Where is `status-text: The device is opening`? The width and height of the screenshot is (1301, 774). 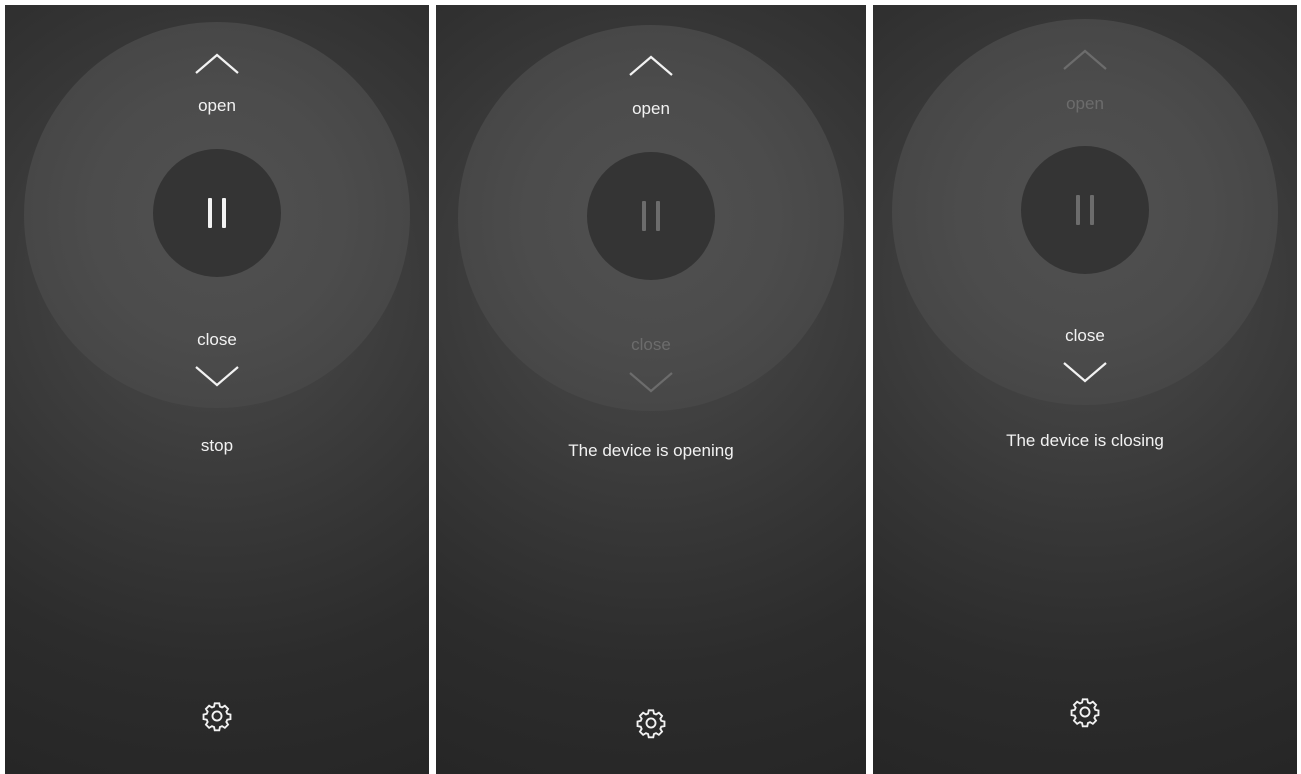
status-text: The device is opening is located at coordinates (651, 450).